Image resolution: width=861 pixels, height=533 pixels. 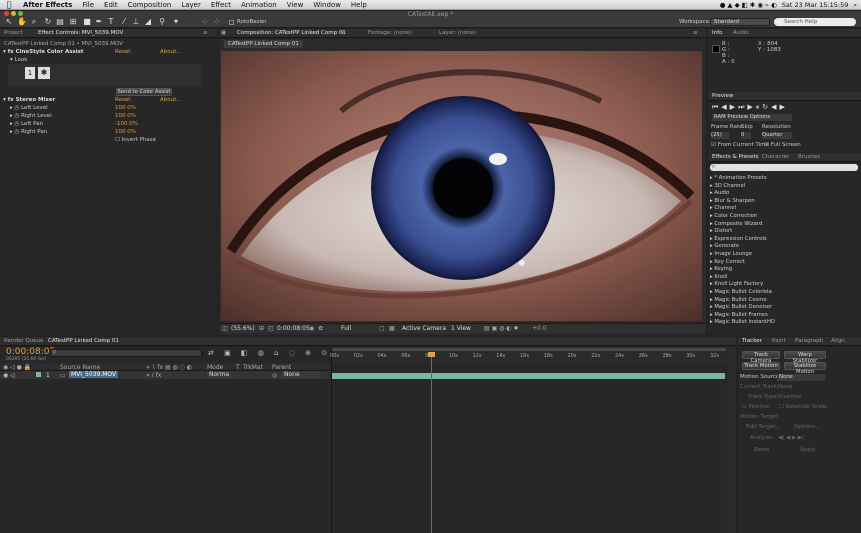 What do you see at coordinates (111, 5) in the screenshot?
I see `menu-edit: Edit` at bounding box center [111, 5].